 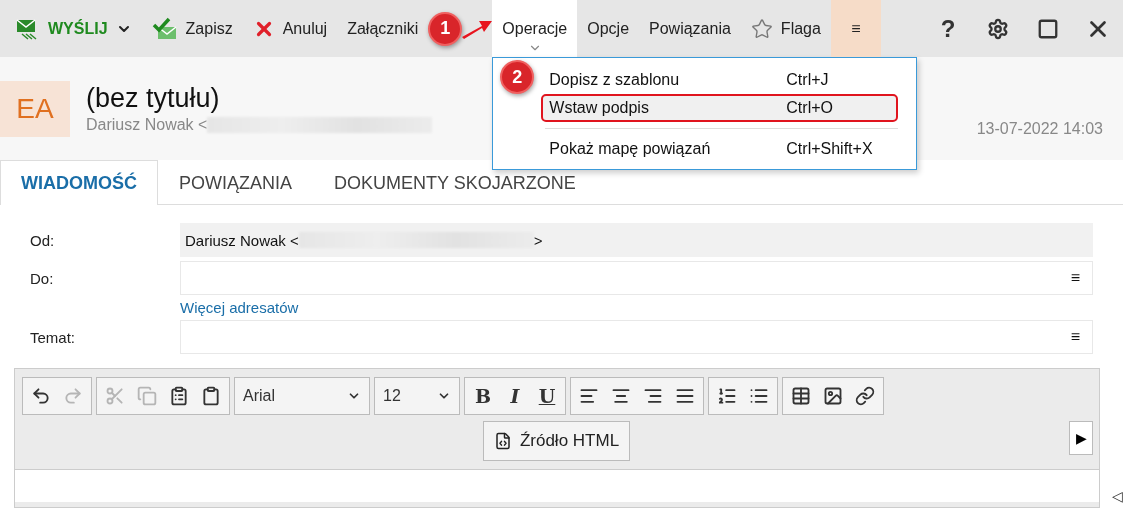 What do you see at coordinates (74, 28) in the screenshot?
I see `send-button: WYŚLIJ` at bounding box center [74, 28].